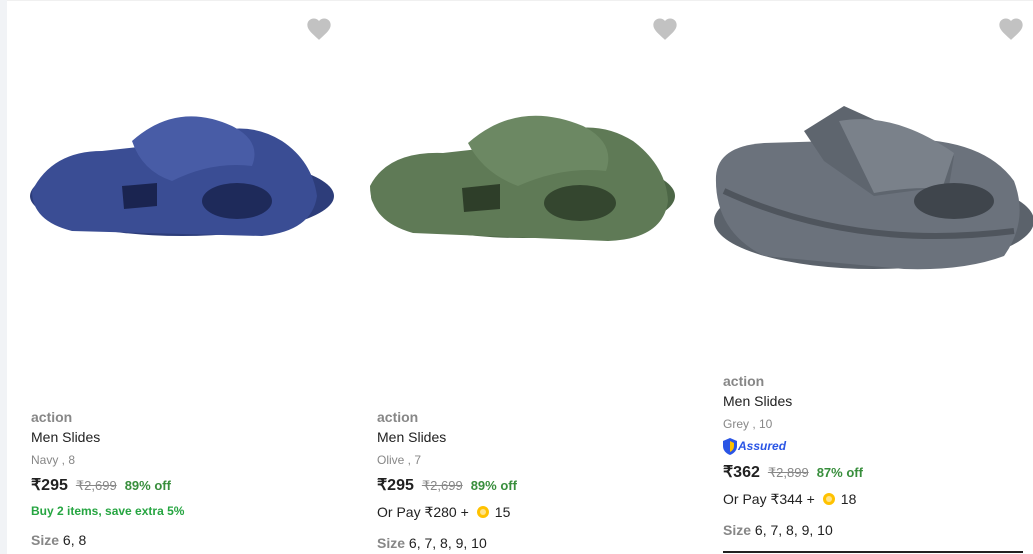  What do you see at coordinates (3, 277) in the screenshot?
I see `page-gutter` at bounding box center [3, 277].